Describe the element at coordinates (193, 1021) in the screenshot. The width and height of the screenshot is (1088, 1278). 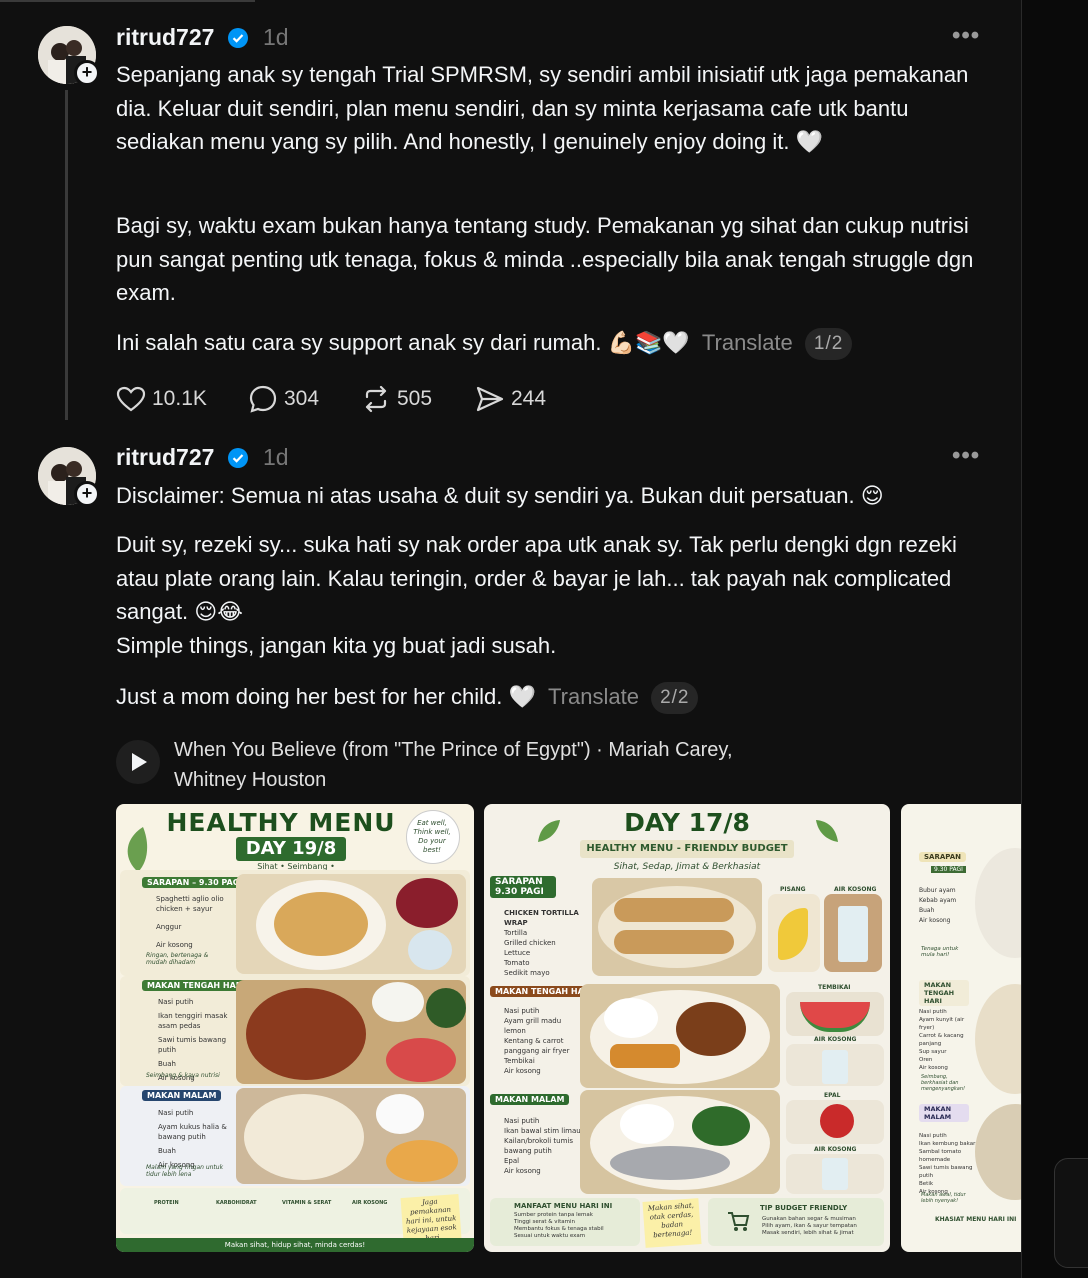
I see `menu-item: Ikan tenggiri masak asam pedas` at that location.